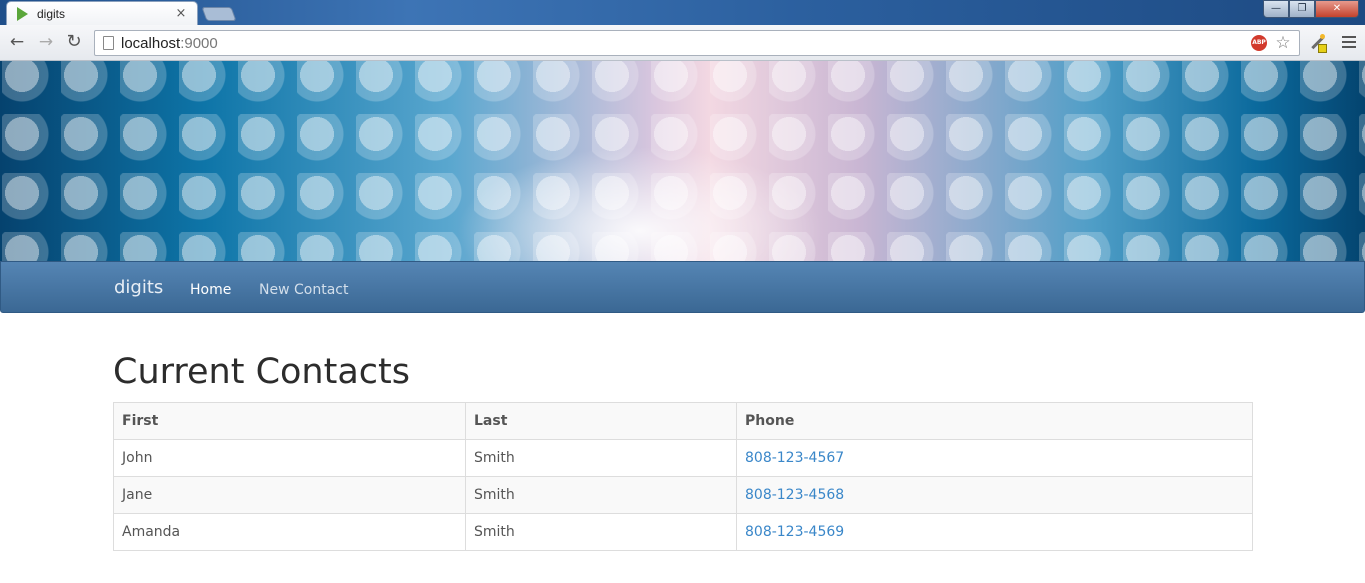 The width and height of the screenshot is (1365, 583). What do you see at coordinates (1276, 9) in the screenshot?
I see `minimize-button: —` at bounding box center [1276, 9].